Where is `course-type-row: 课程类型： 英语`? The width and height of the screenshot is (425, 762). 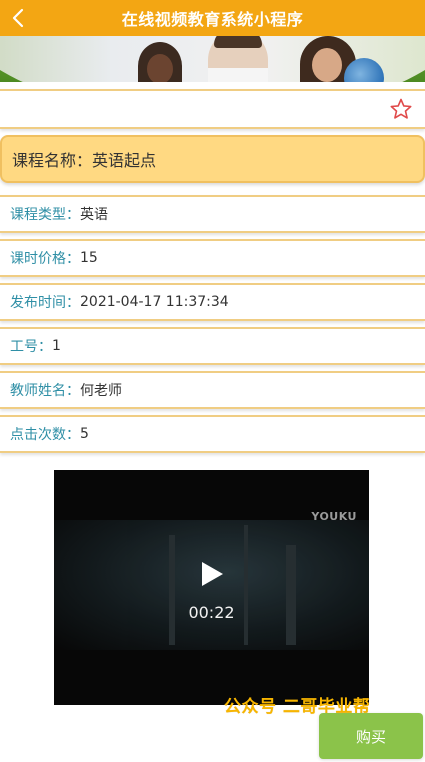 course-type-row: 课程类型： 英语 is located at coordinates (212, 214).